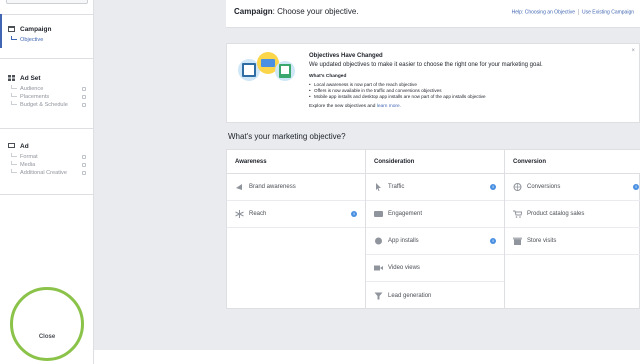 Image resolution: width=640 pixels, height=364 pixels. I want to click on objective-video-views: Video views, so click(435, 268).